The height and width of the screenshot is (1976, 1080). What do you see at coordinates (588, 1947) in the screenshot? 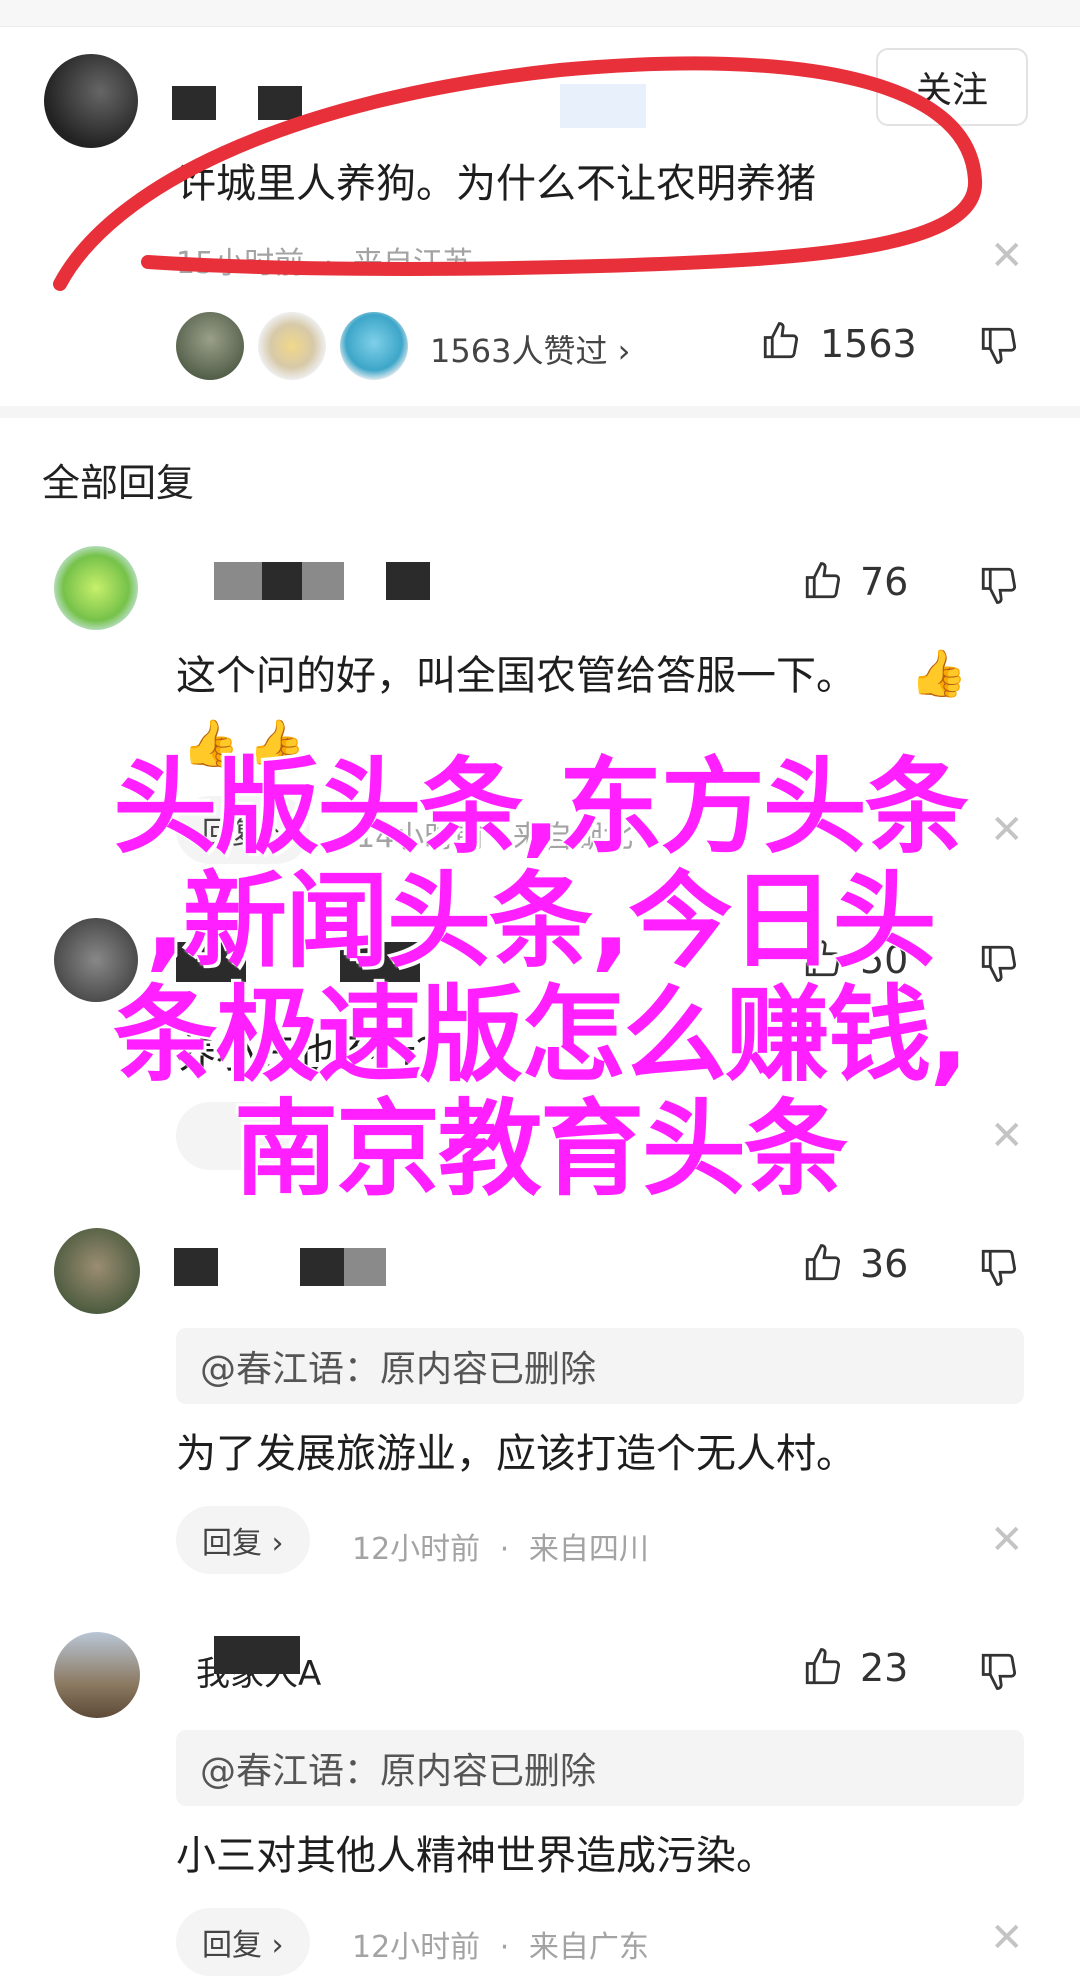
I see `comment-location: 来自广东` at bounding box center [588, 1947].